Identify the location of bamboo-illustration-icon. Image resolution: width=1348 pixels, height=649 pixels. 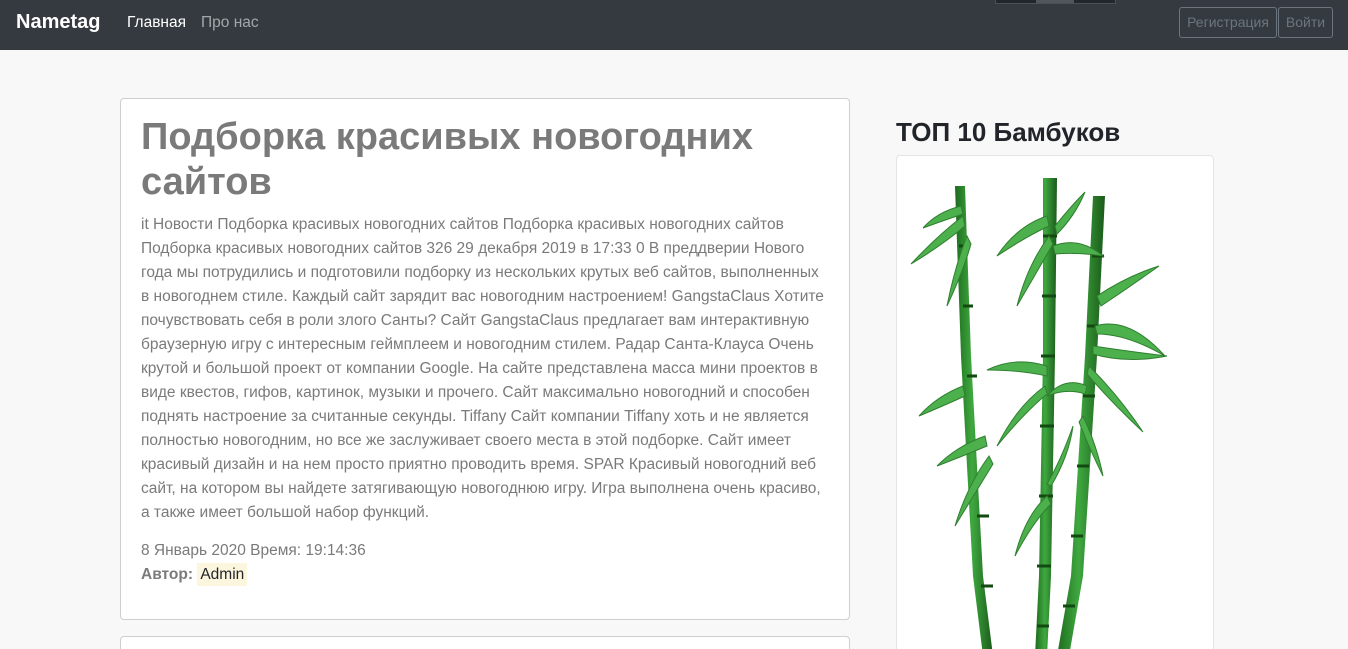
(1039, 413).